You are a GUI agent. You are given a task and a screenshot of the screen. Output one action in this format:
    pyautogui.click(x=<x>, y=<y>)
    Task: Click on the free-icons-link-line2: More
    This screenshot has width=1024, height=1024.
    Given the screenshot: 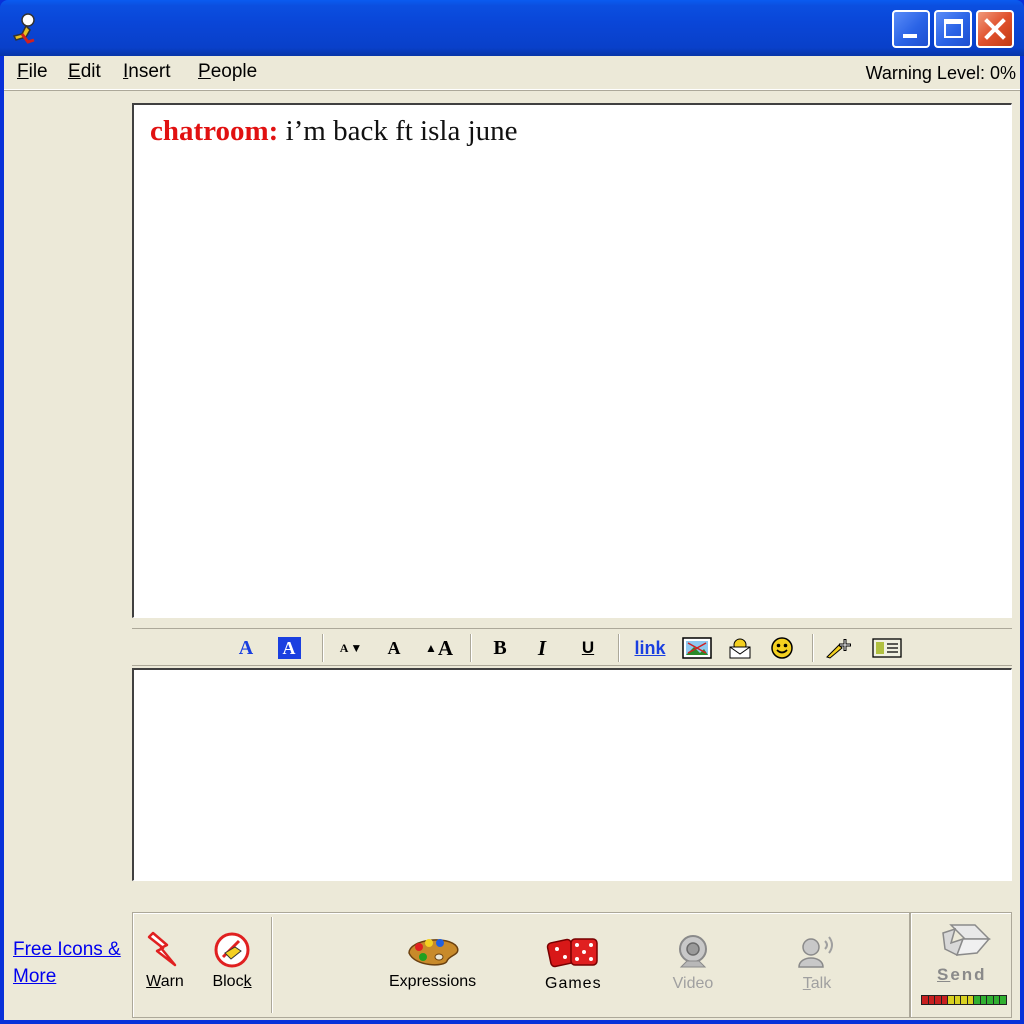 What is the action you would take?
    pyautogui.click(x=35, y=976)
    